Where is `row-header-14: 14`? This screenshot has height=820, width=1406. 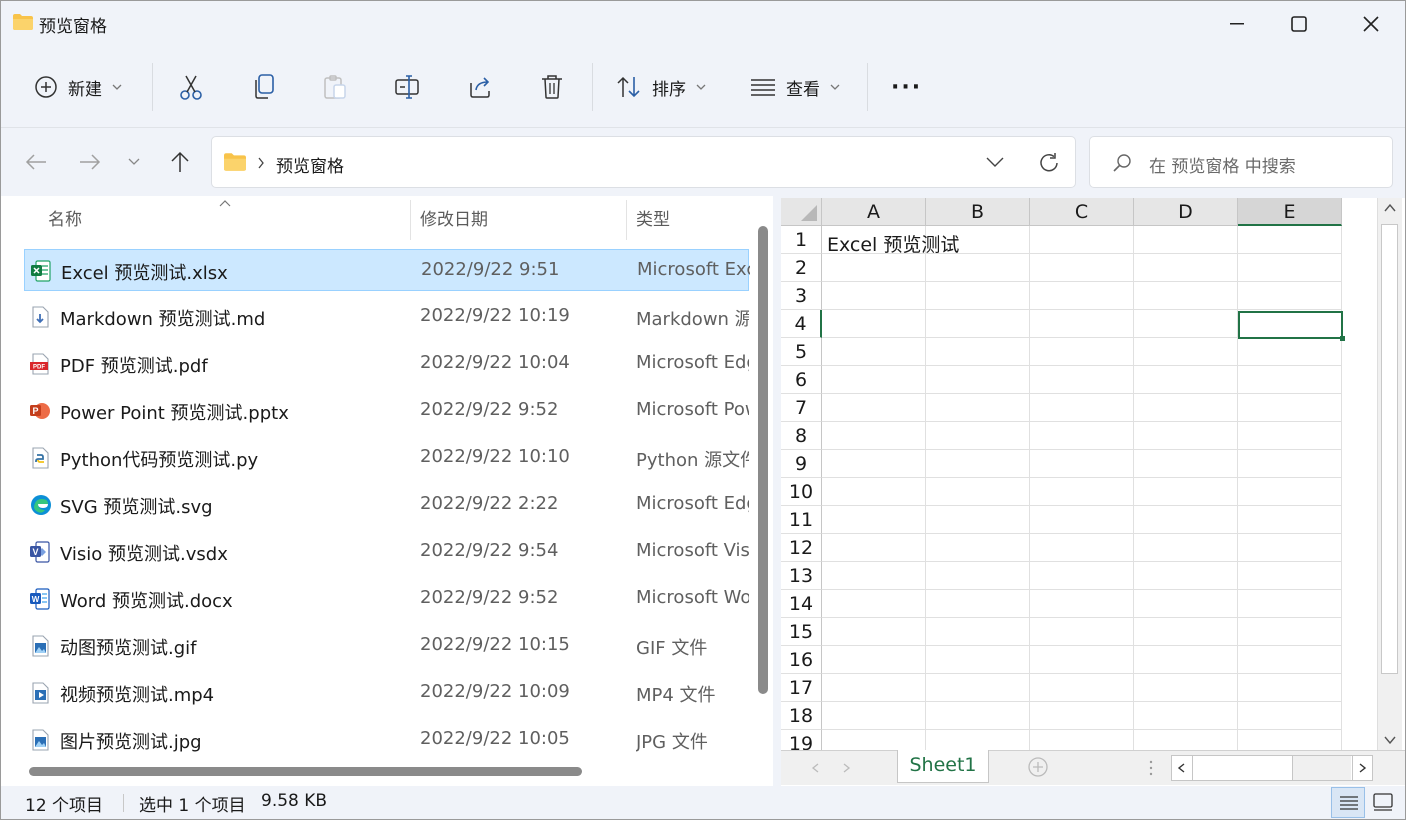 row-header-14: 14 is located at coordinates (801, 604).